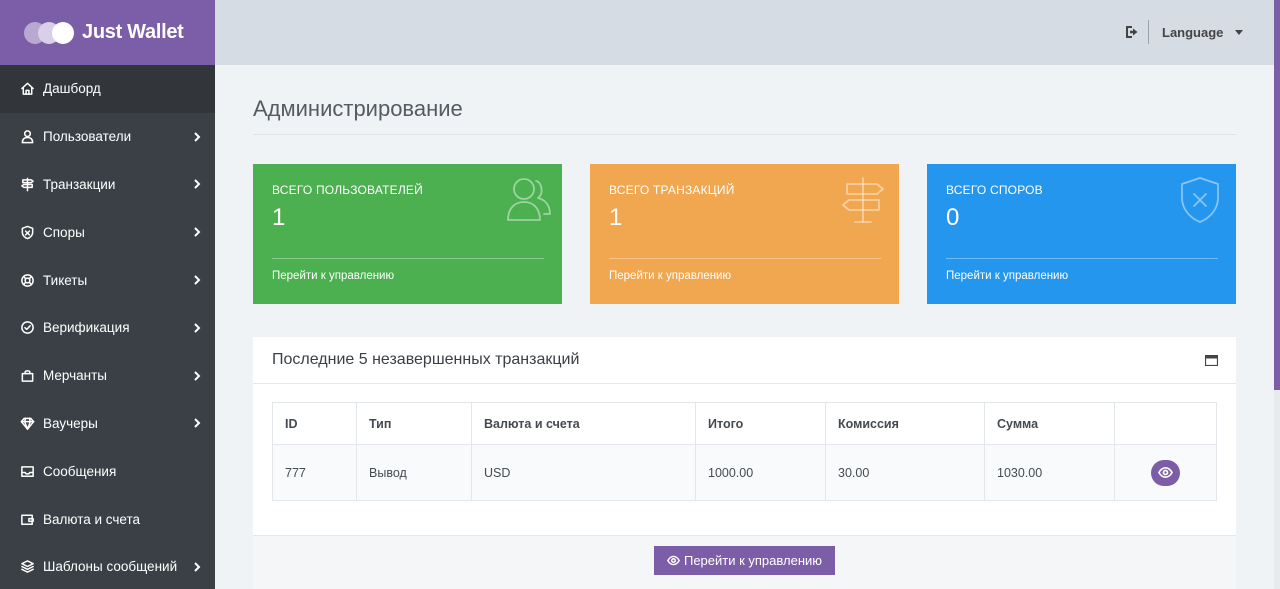  I want to click on sidebar-item-label: Дашборд, so click(72, 89).